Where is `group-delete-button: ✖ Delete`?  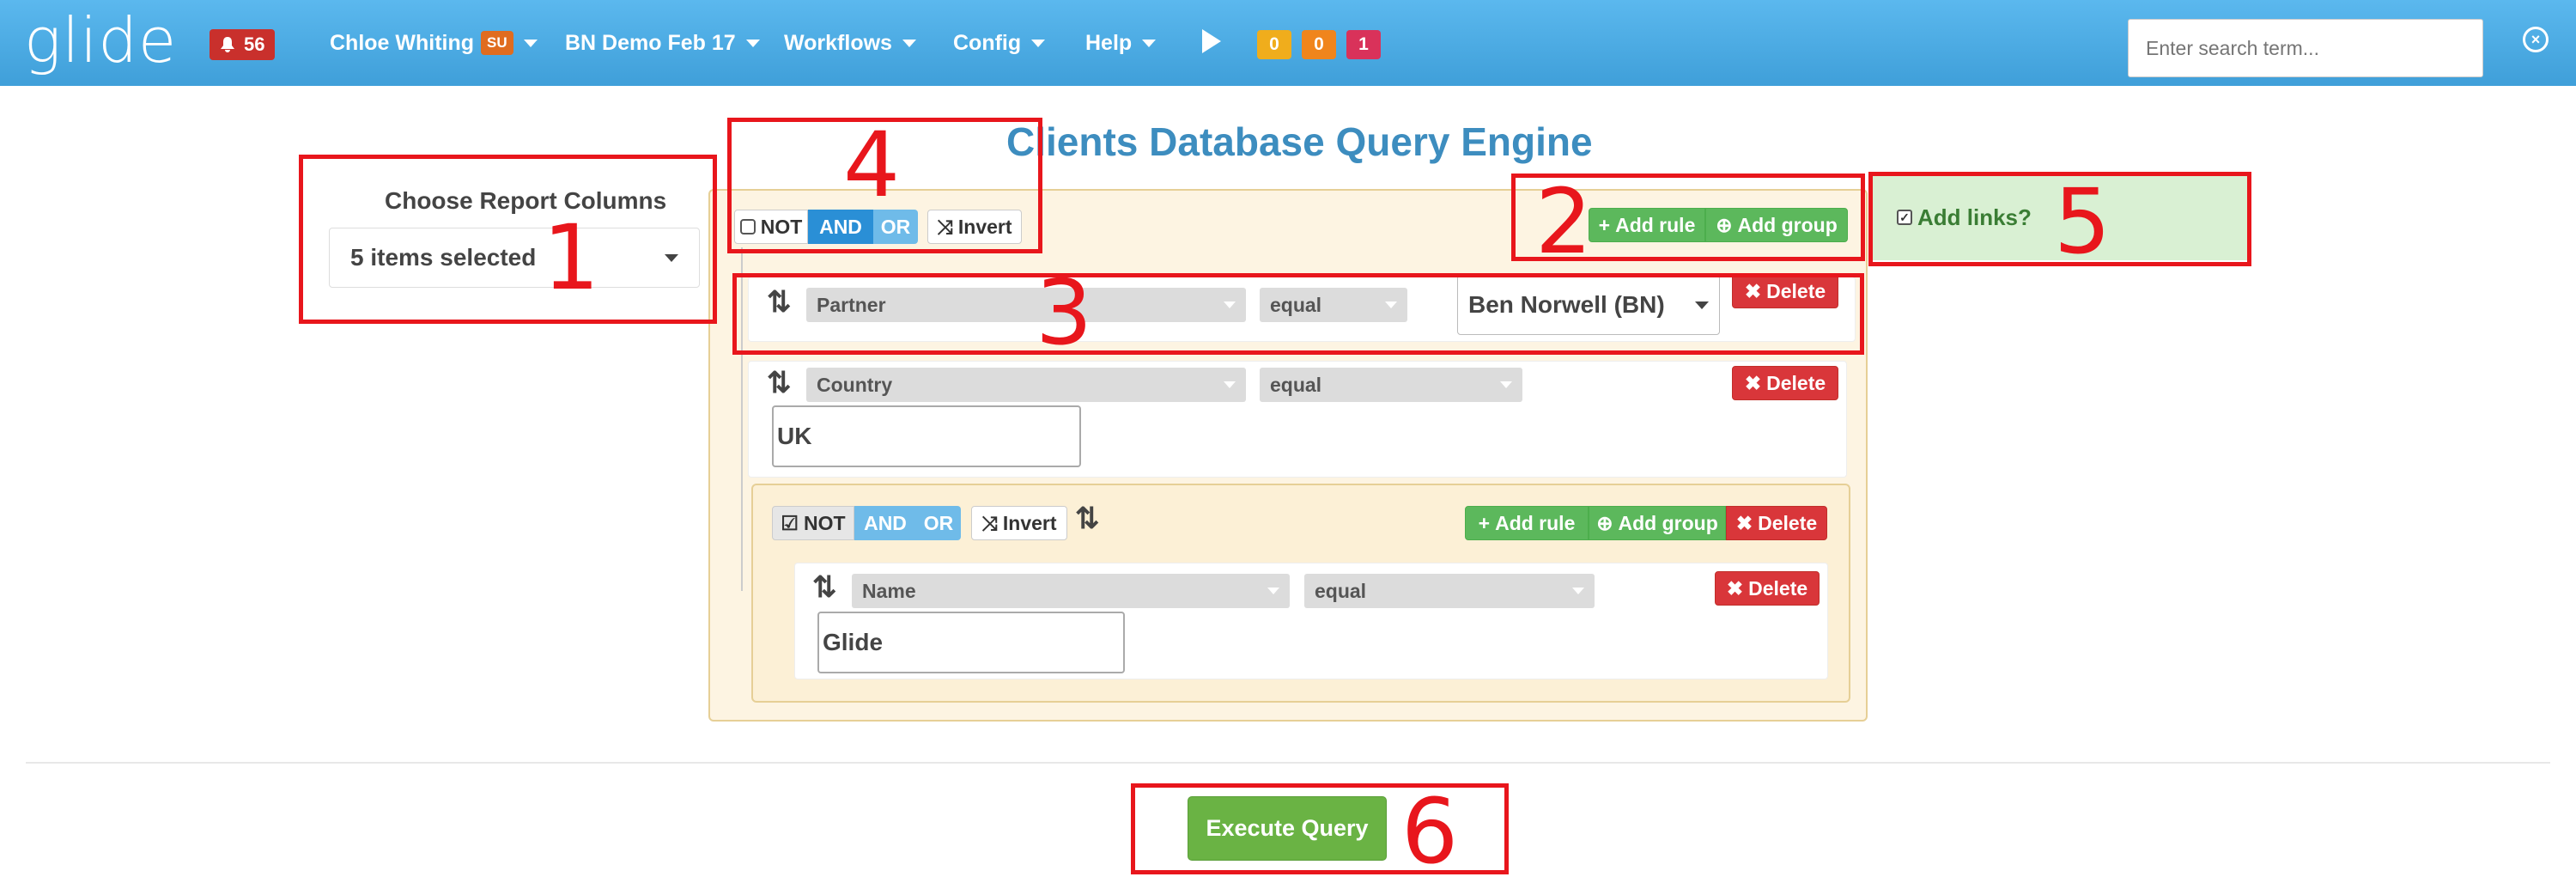 group-delete-button: ✖ Delete is located at coordinates (1777, 523).